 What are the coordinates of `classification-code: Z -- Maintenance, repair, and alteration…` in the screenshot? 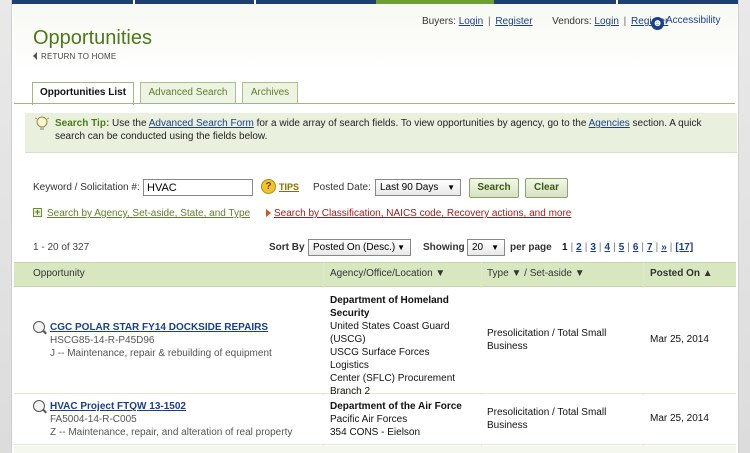 It's located at (171, 432).